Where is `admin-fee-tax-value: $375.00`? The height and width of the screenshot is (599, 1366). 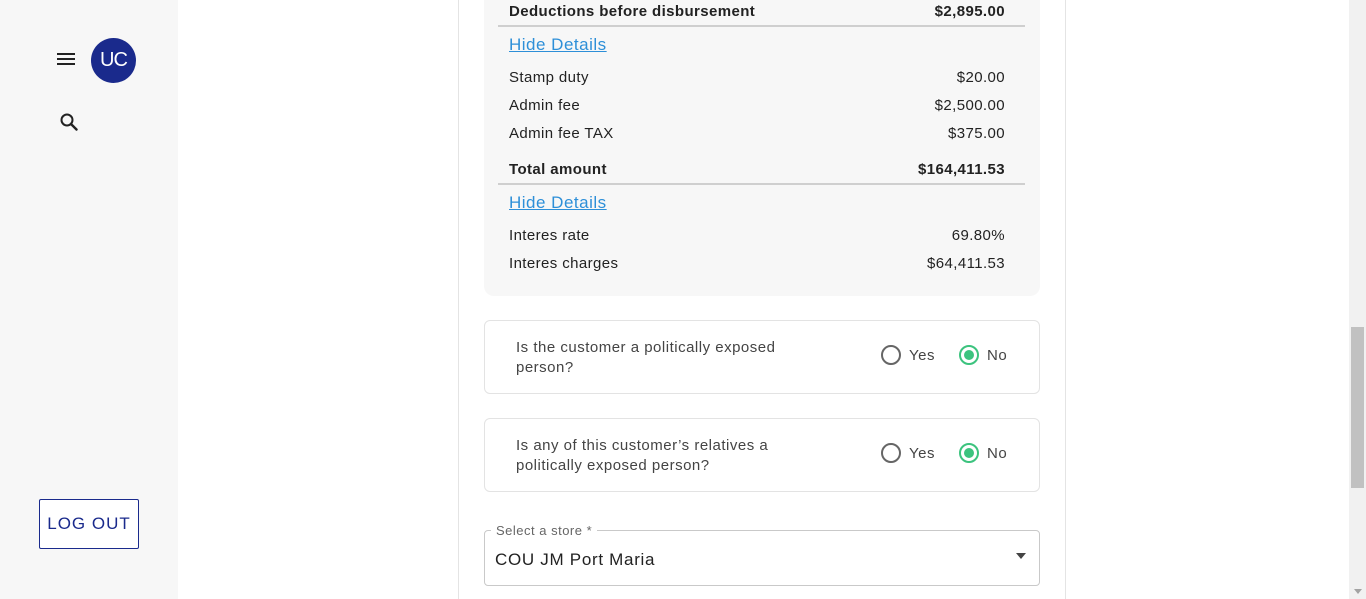 admin-fee-tax-value: $375.00 is located at coordinates (976, 133).